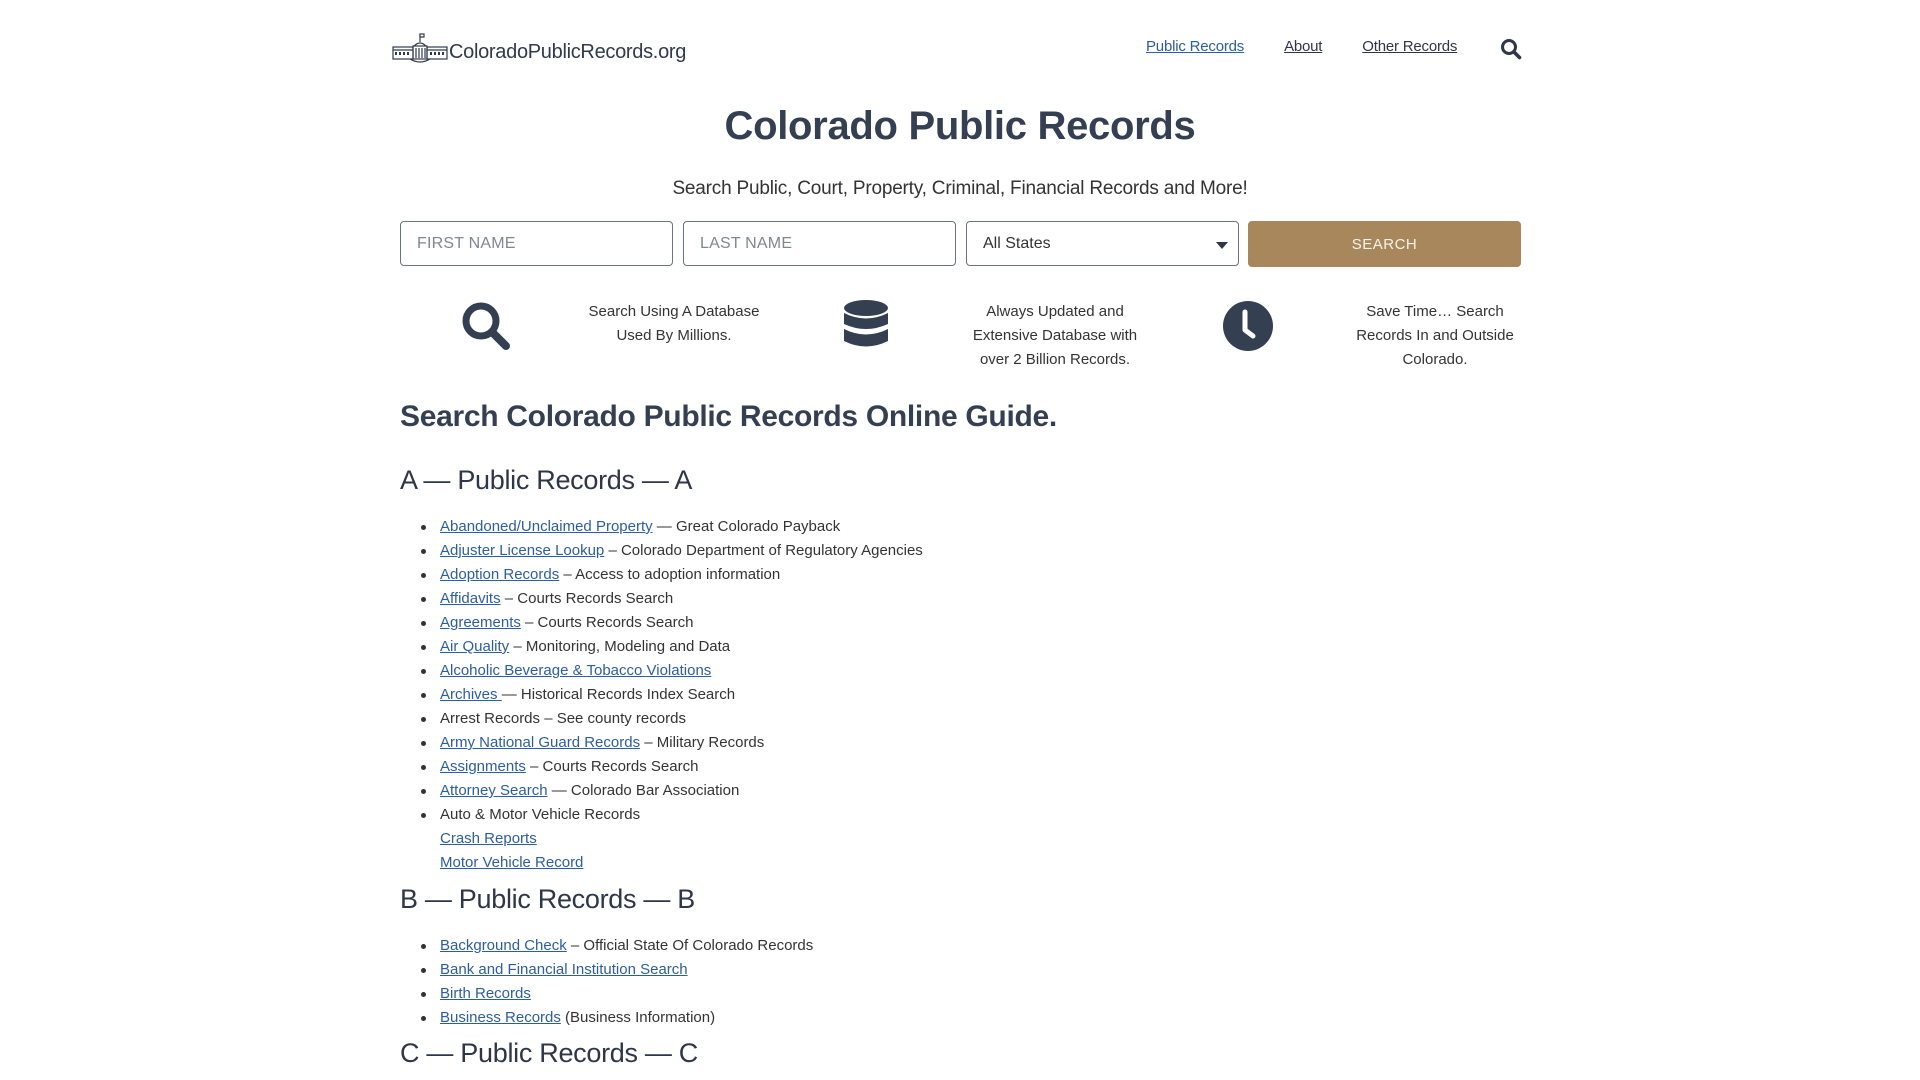 This screenshot has height=1080, width=1920. I want to click on feature-text-line: Records In and Outside, so click(1435, 335).